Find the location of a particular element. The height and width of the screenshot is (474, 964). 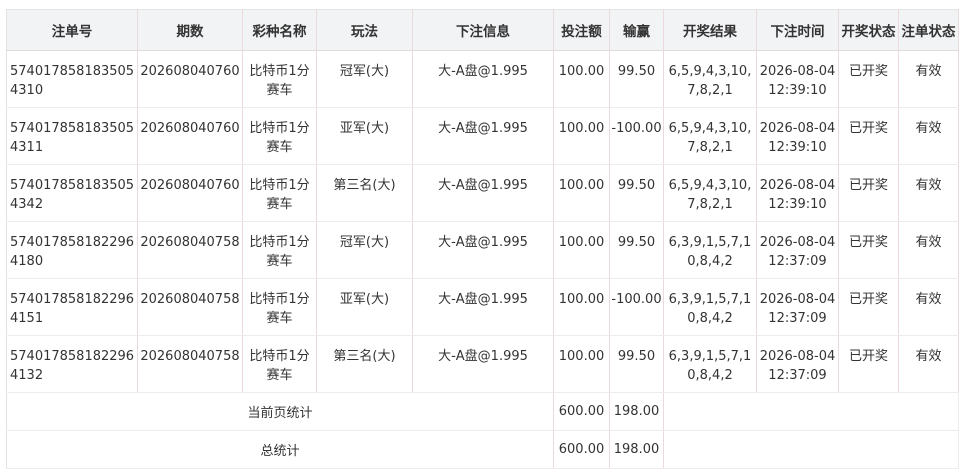

order-number: 5740178581822964132 is located at coordinates (72, 364).